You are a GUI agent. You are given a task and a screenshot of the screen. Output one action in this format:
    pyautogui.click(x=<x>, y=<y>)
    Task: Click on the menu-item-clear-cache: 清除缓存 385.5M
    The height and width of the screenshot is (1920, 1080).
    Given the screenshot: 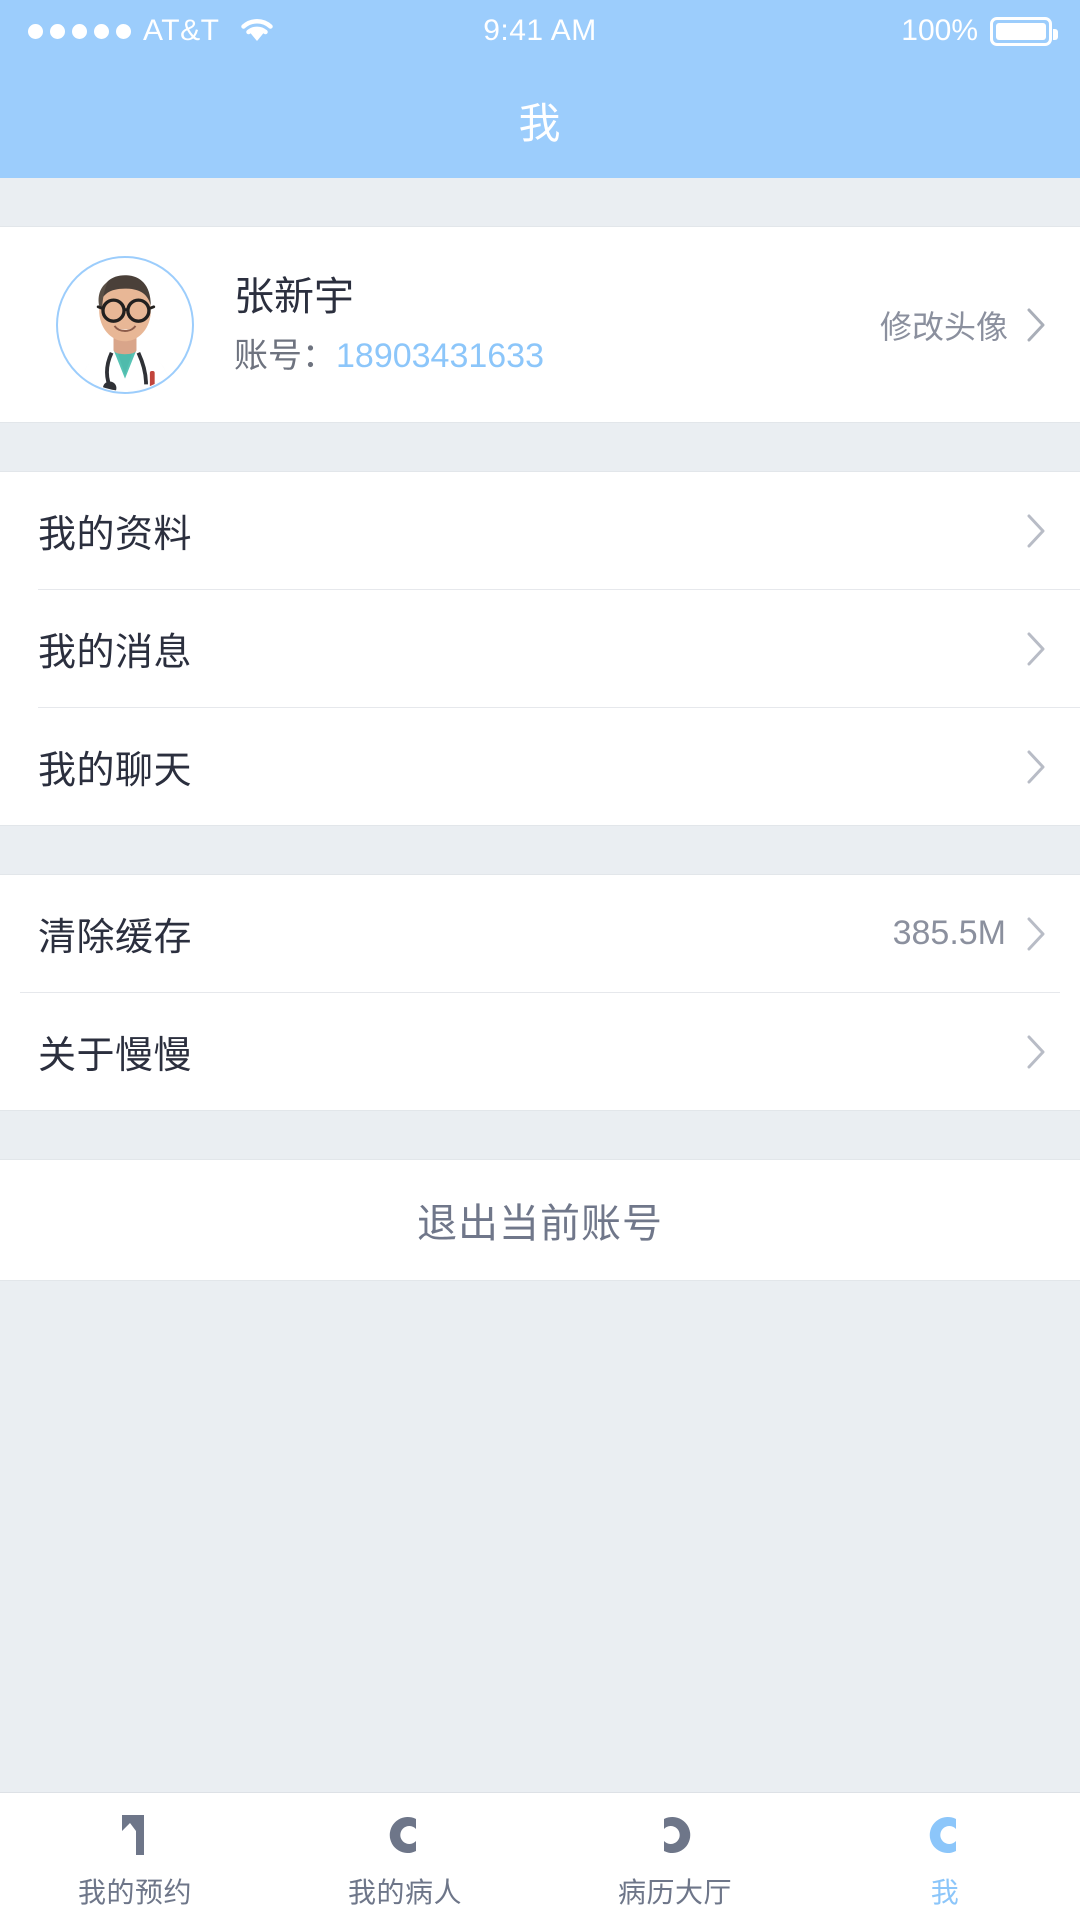 What is the action you would take?
    pyautogui.click(x=540, y=933)
    